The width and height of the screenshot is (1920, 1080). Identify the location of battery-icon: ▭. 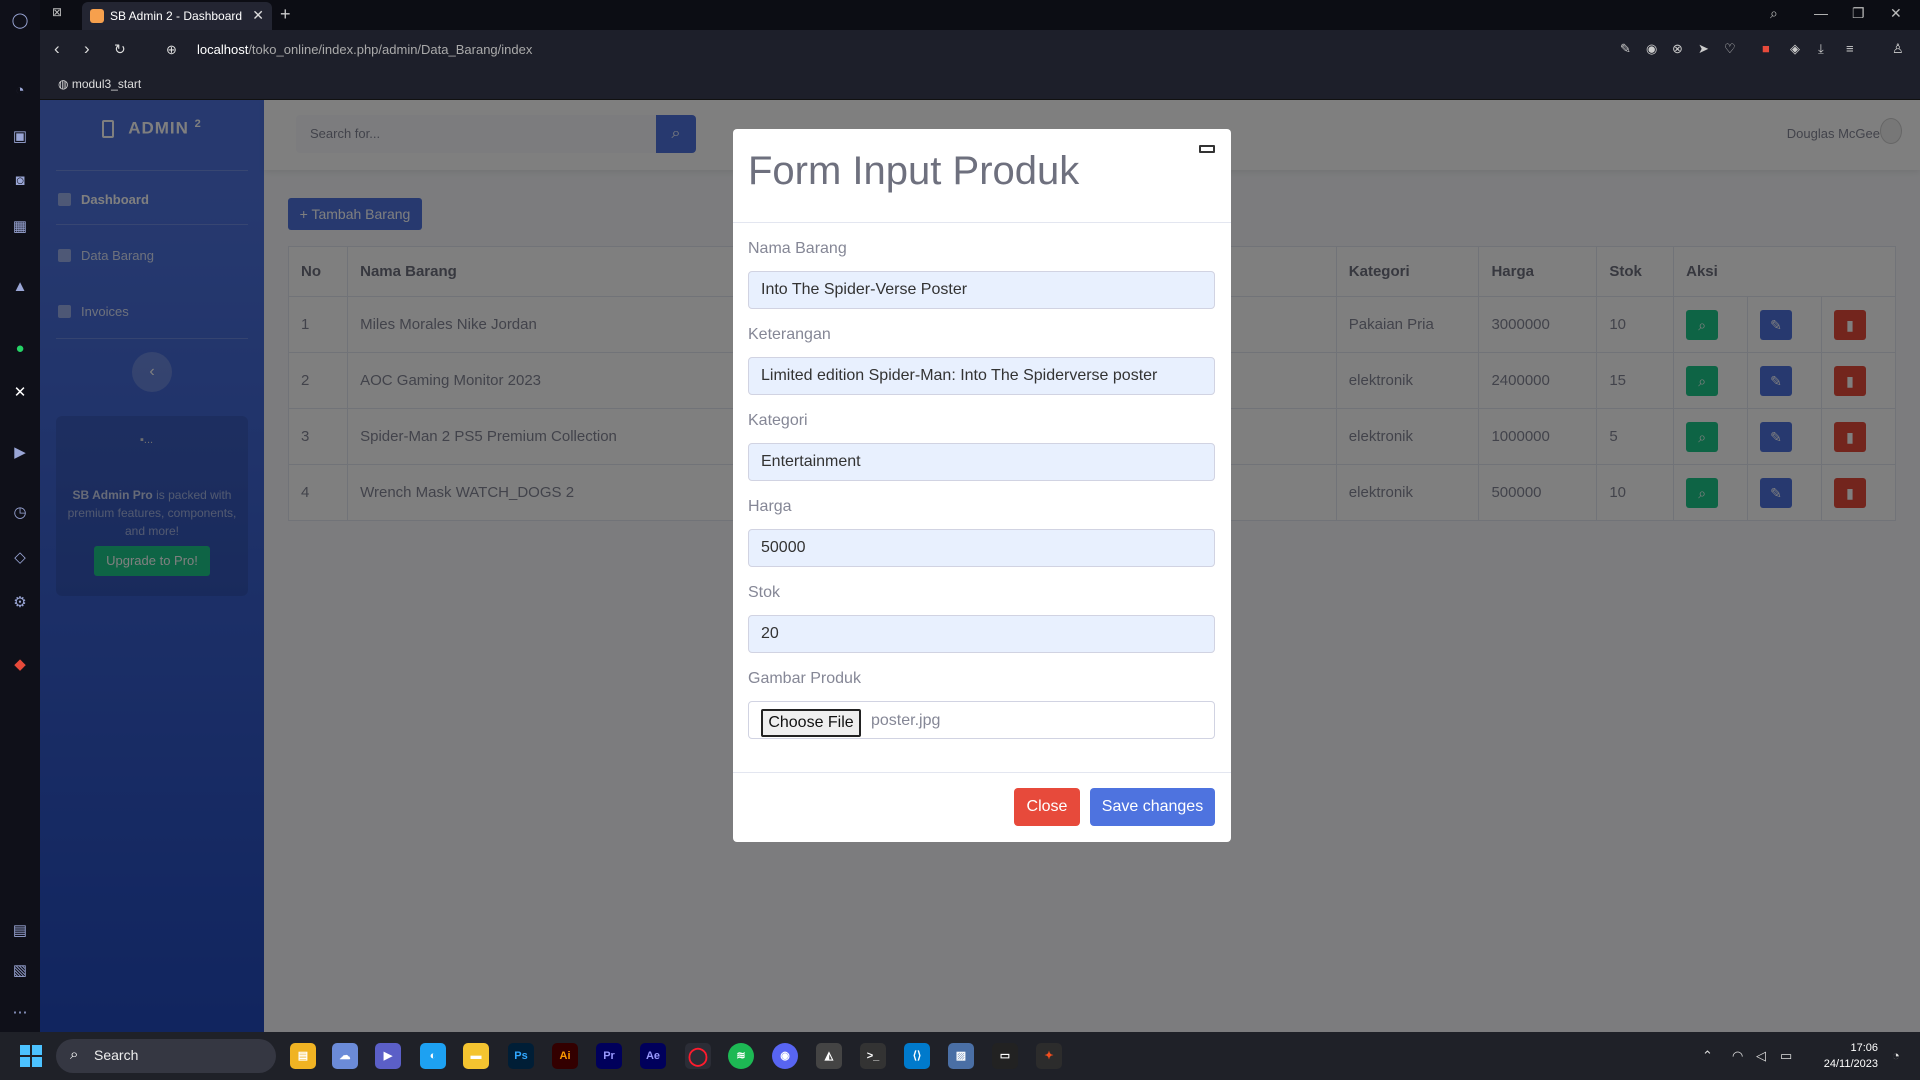
(1786, 1056).